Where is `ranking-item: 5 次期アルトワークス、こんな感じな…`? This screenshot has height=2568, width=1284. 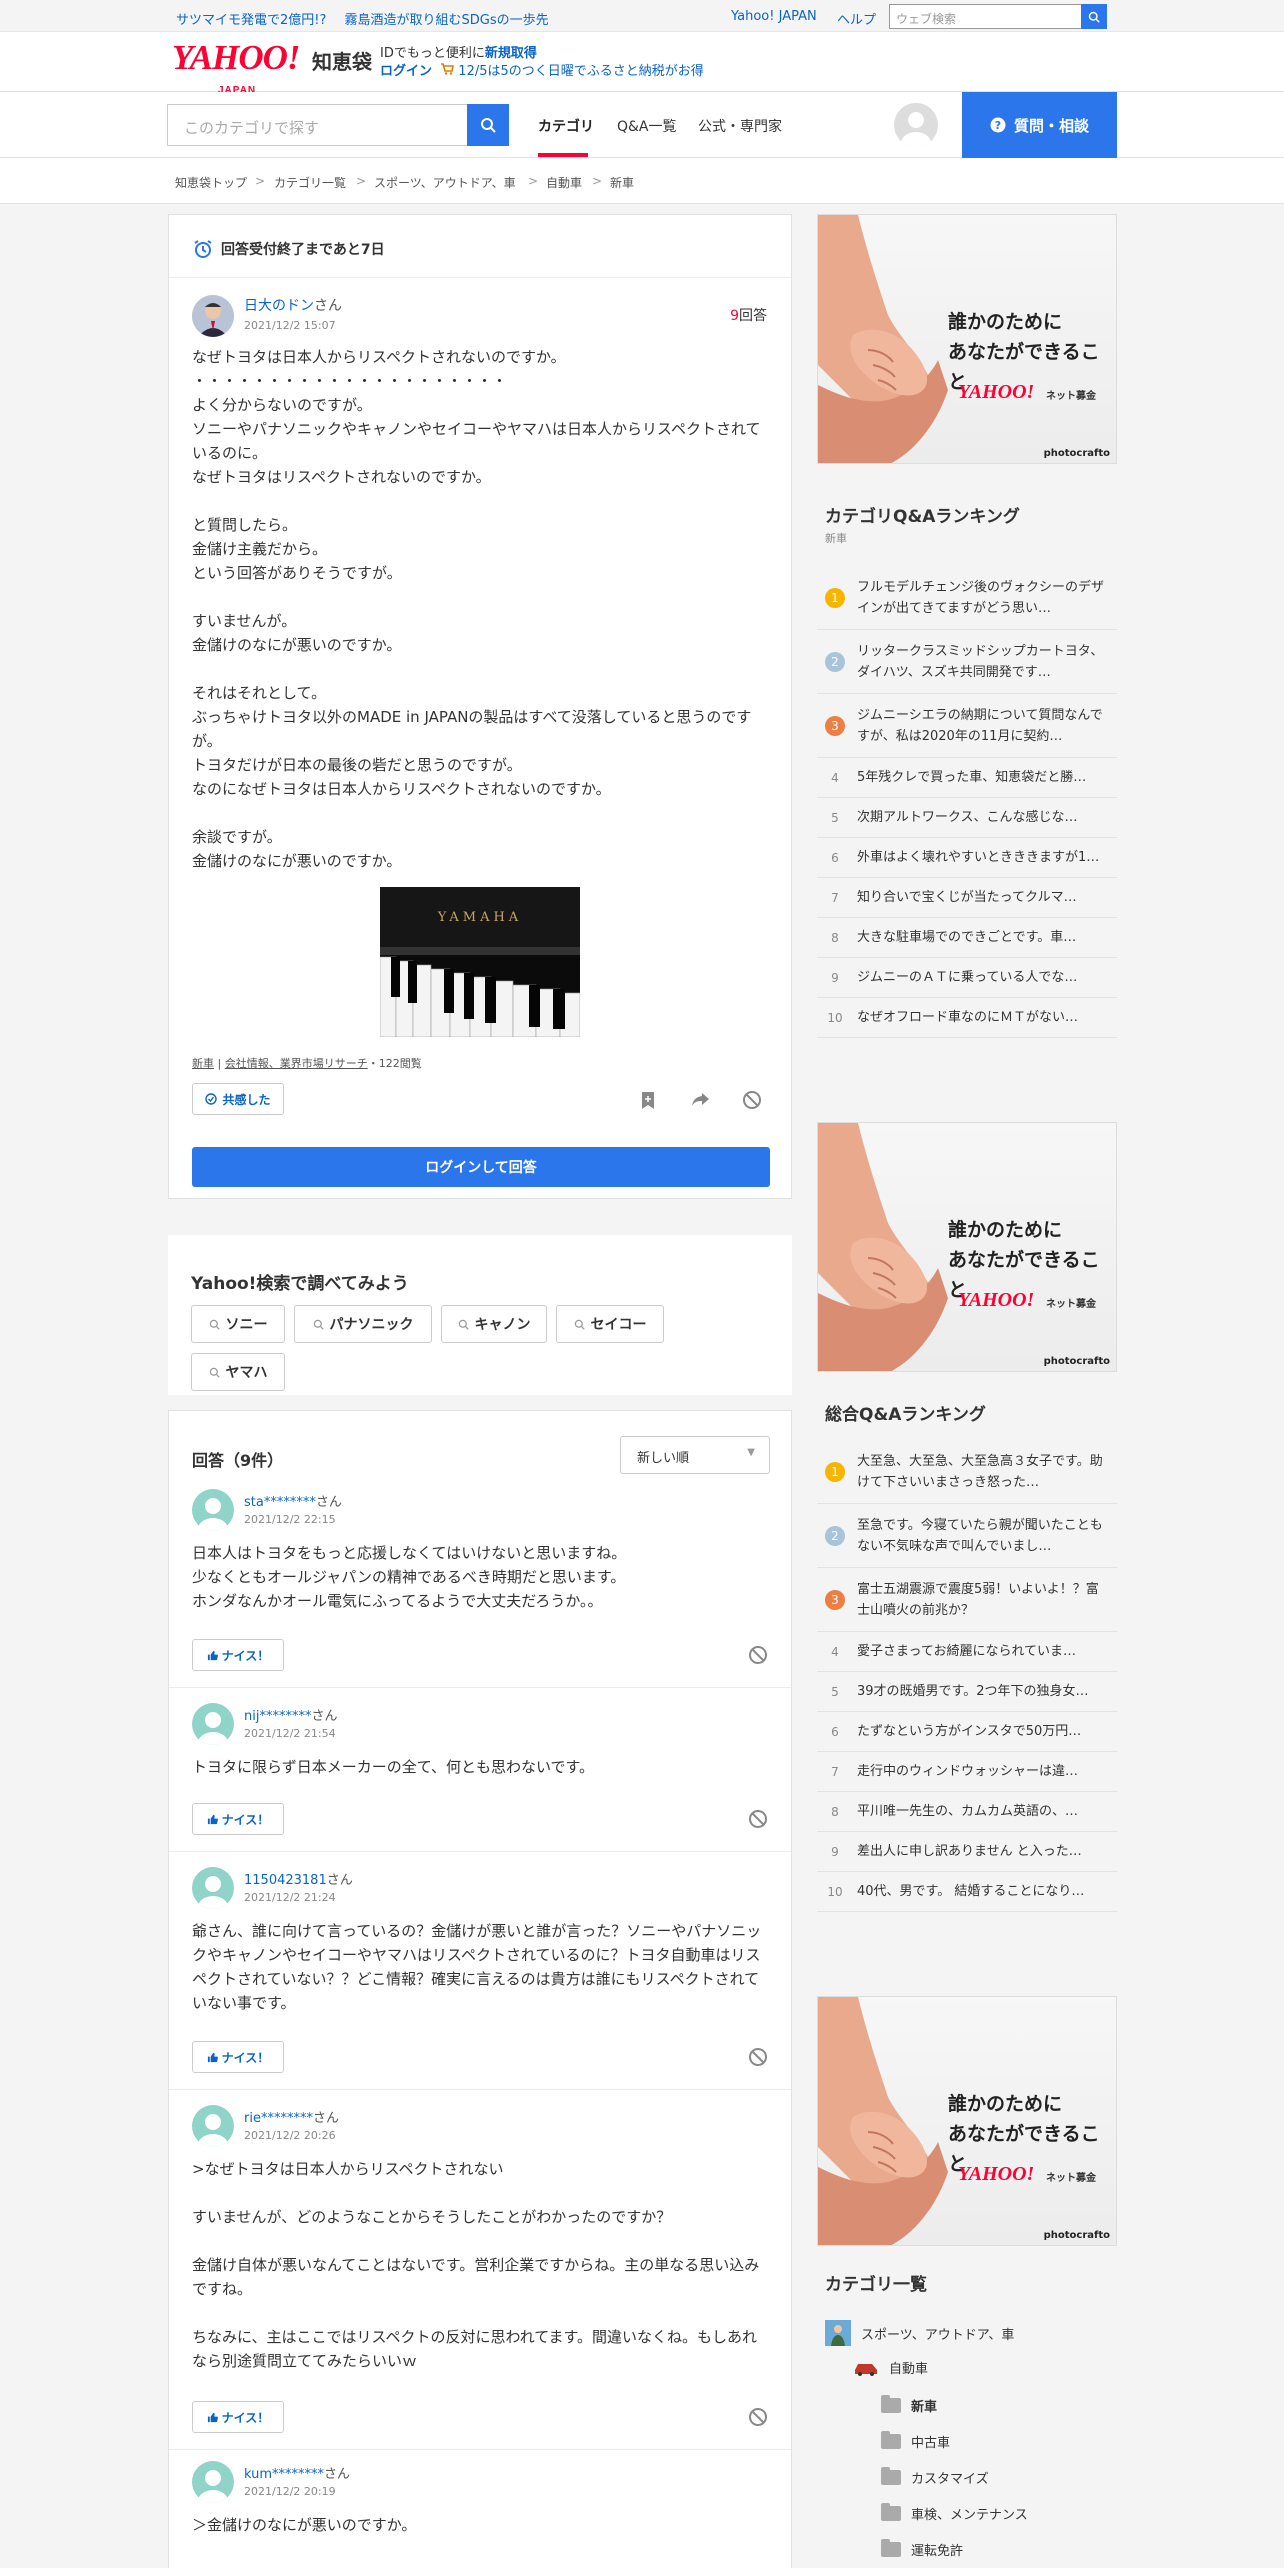 ranking-item: 5 次期アルトワークス、こんな感じな… is located at coordinates (967, 818).